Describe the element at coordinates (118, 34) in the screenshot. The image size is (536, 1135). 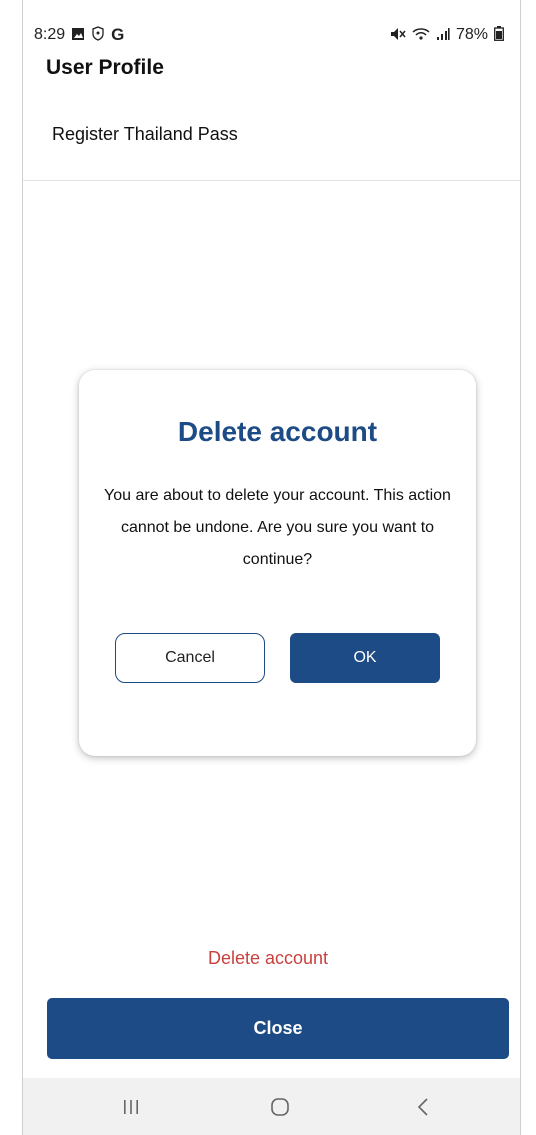
I see `google-icon: G` at that location.